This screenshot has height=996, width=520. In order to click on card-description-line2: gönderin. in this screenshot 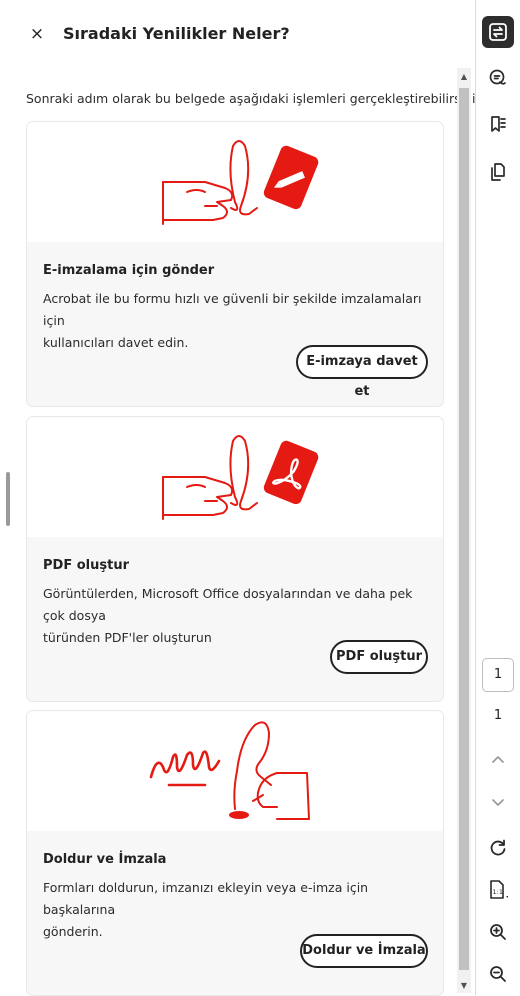, I will do `click(73, 931)`.